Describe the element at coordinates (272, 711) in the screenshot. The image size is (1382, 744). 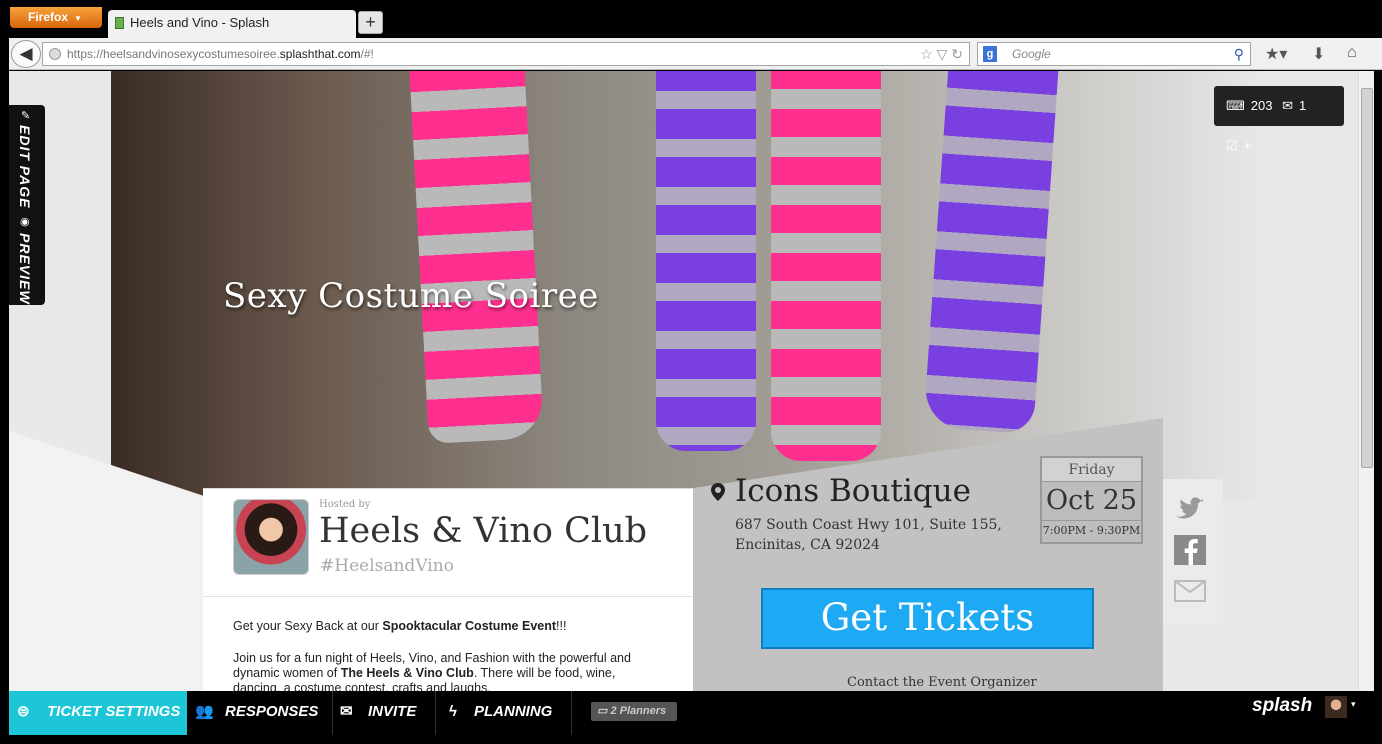
I see `responses-label: RESPONSES` at that location.